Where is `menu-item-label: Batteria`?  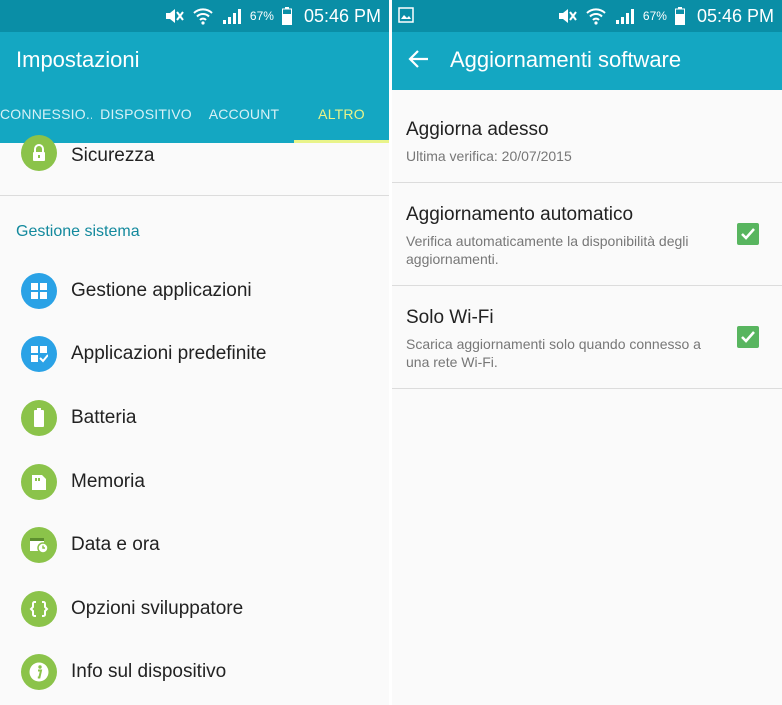 menu-item-label: Batteria is located at coordinates (104, 417).